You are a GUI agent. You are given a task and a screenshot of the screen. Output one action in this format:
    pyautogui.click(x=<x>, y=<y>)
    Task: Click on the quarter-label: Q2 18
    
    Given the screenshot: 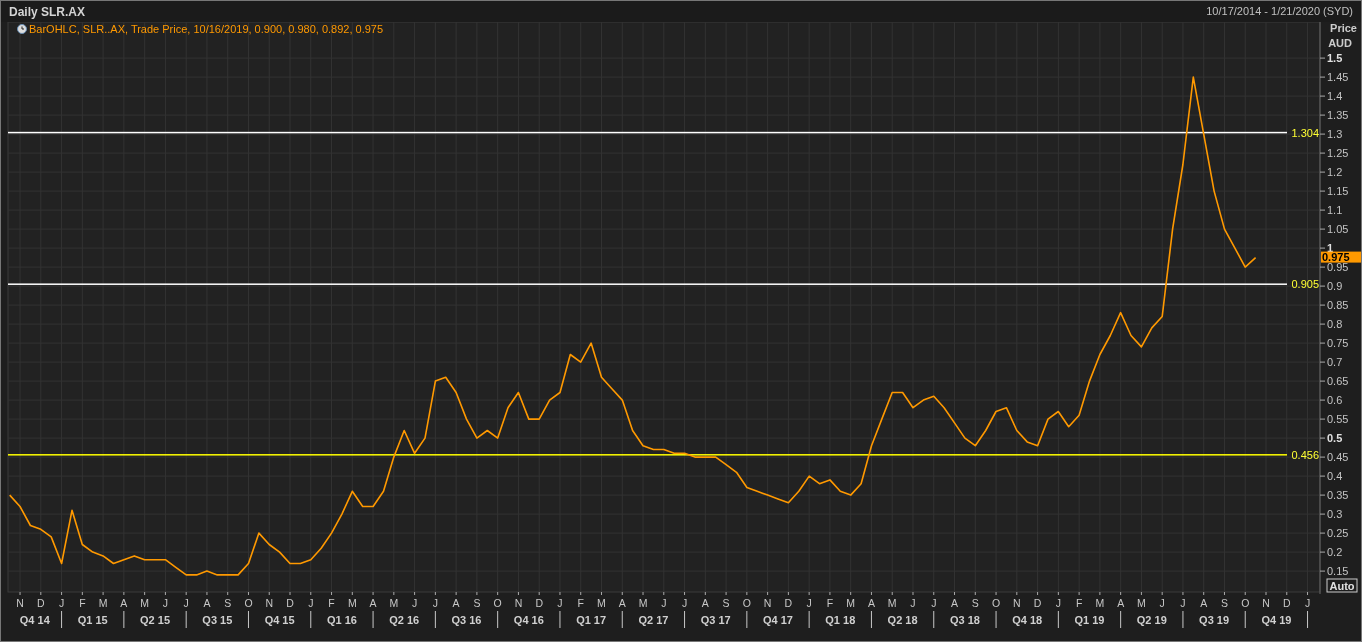 What is the action you would take?
    pyautogui.click(x=902, y=620)
    